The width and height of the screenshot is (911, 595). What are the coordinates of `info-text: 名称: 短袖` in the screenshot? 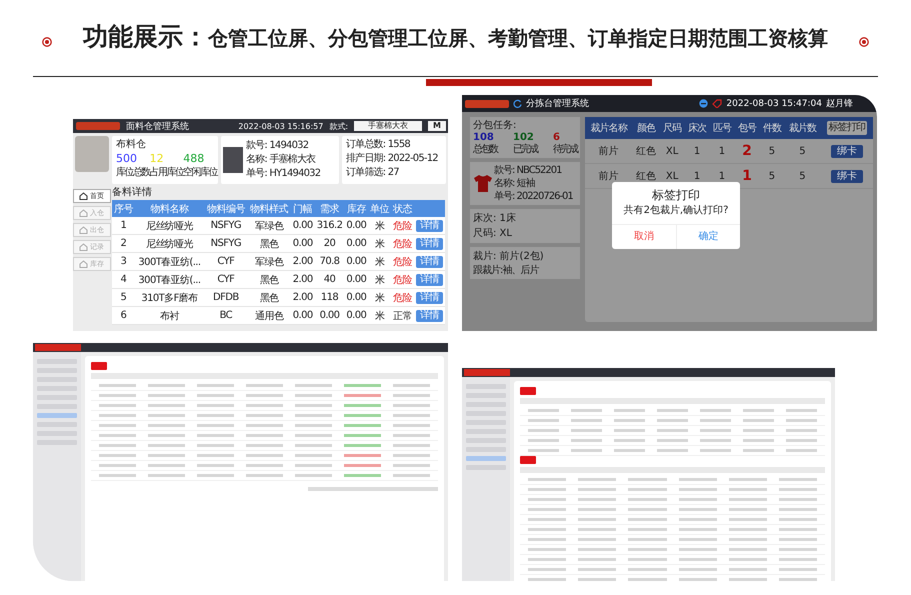 It's located at (515, 183).